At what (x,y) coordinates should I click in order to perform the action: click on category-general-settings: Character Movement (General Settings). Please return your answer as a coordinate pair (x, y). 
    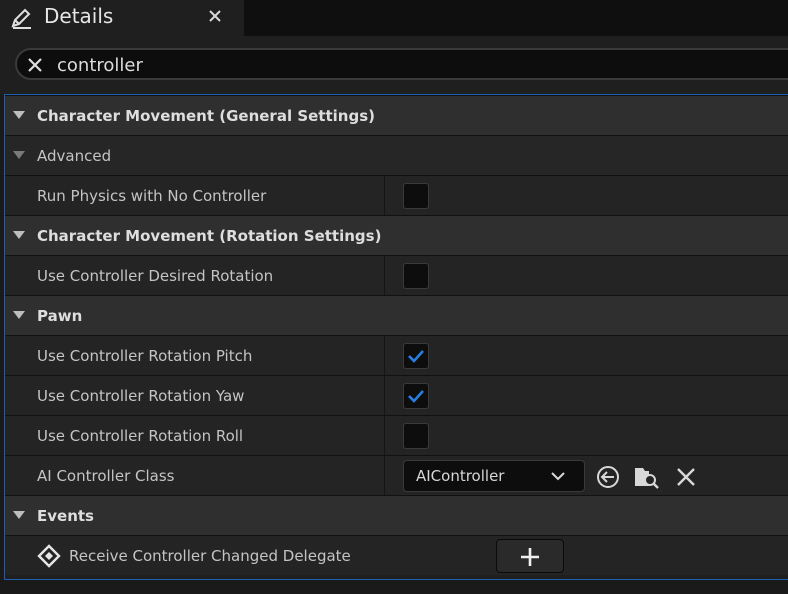
    Looking at the image, I should click on (396, 115).